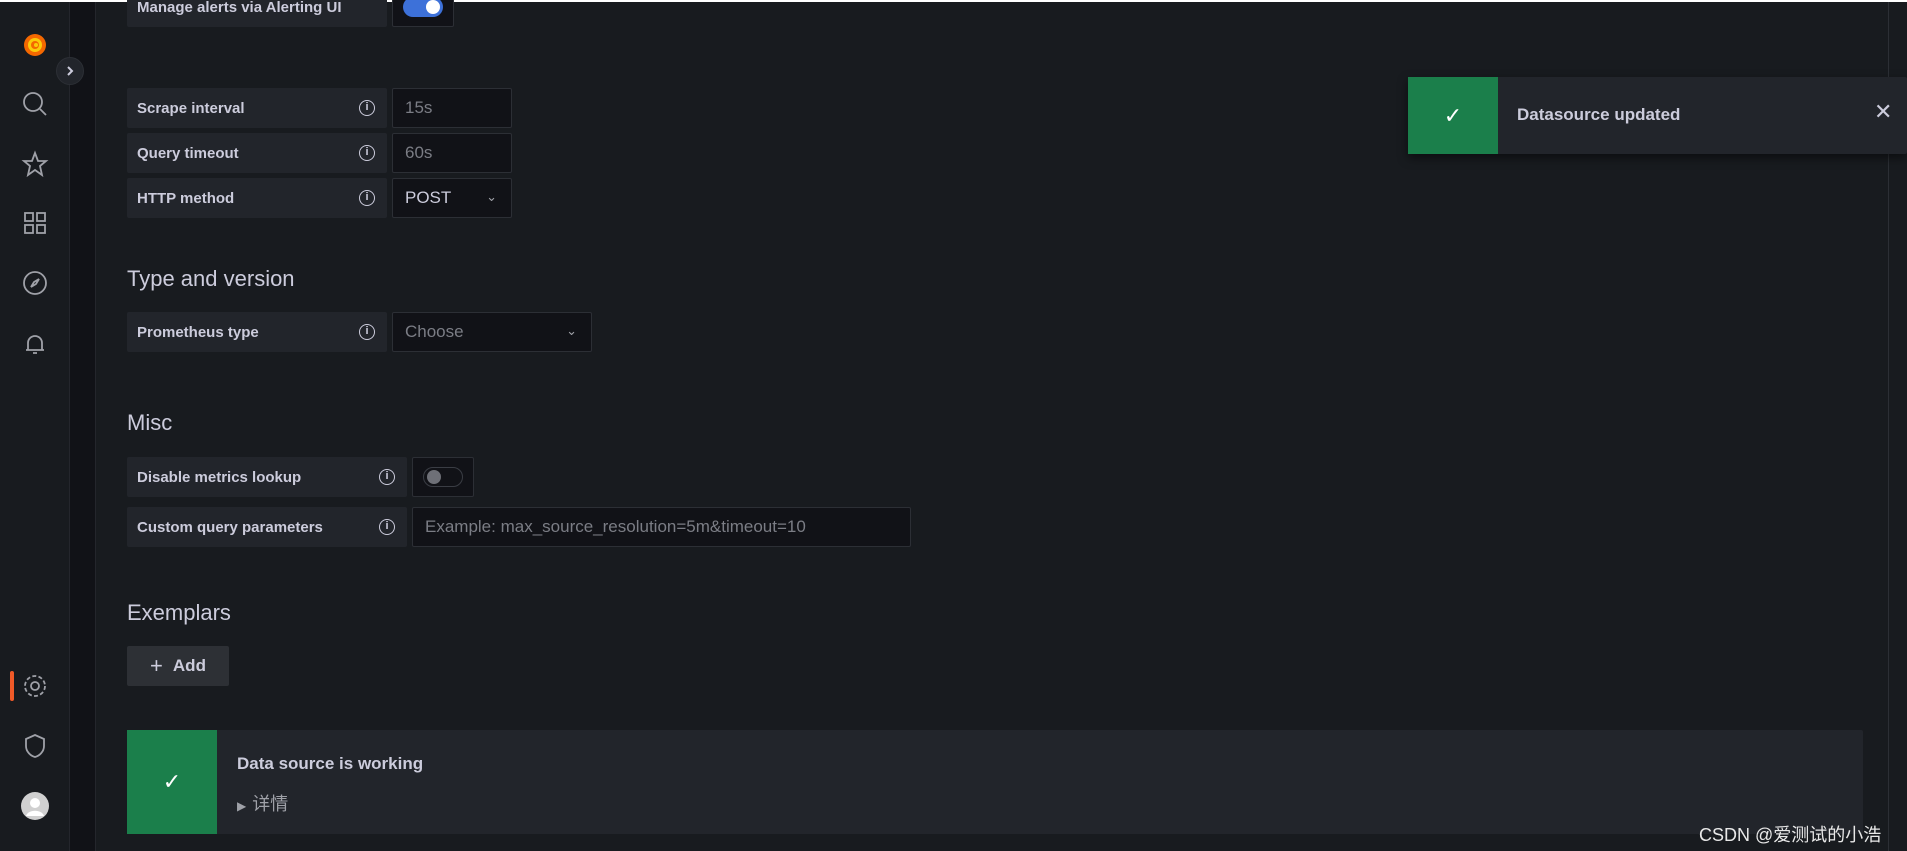  Describe the element at coordinates (35, 426) in the screenshot. I see `sidebar` at that location.